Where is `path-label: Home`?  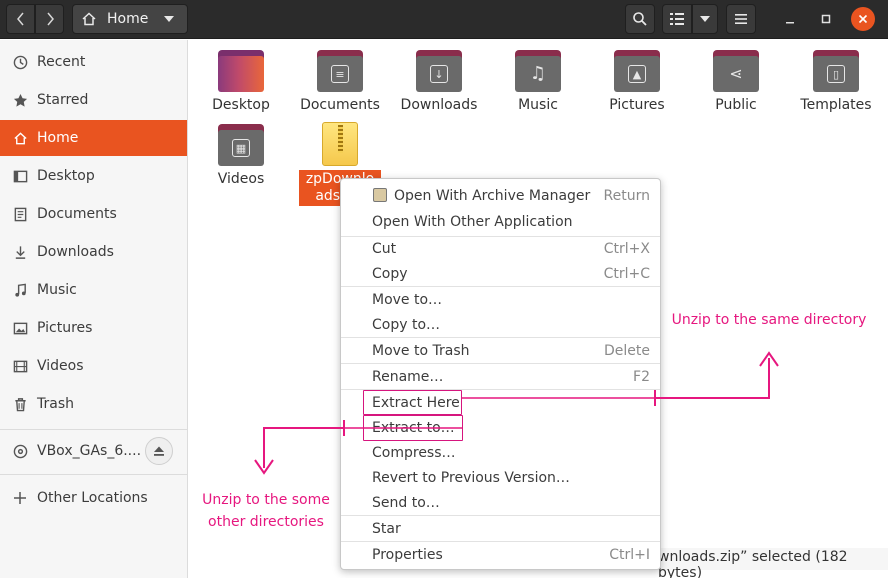 path-label: Home is located at coordinates (128, 19).